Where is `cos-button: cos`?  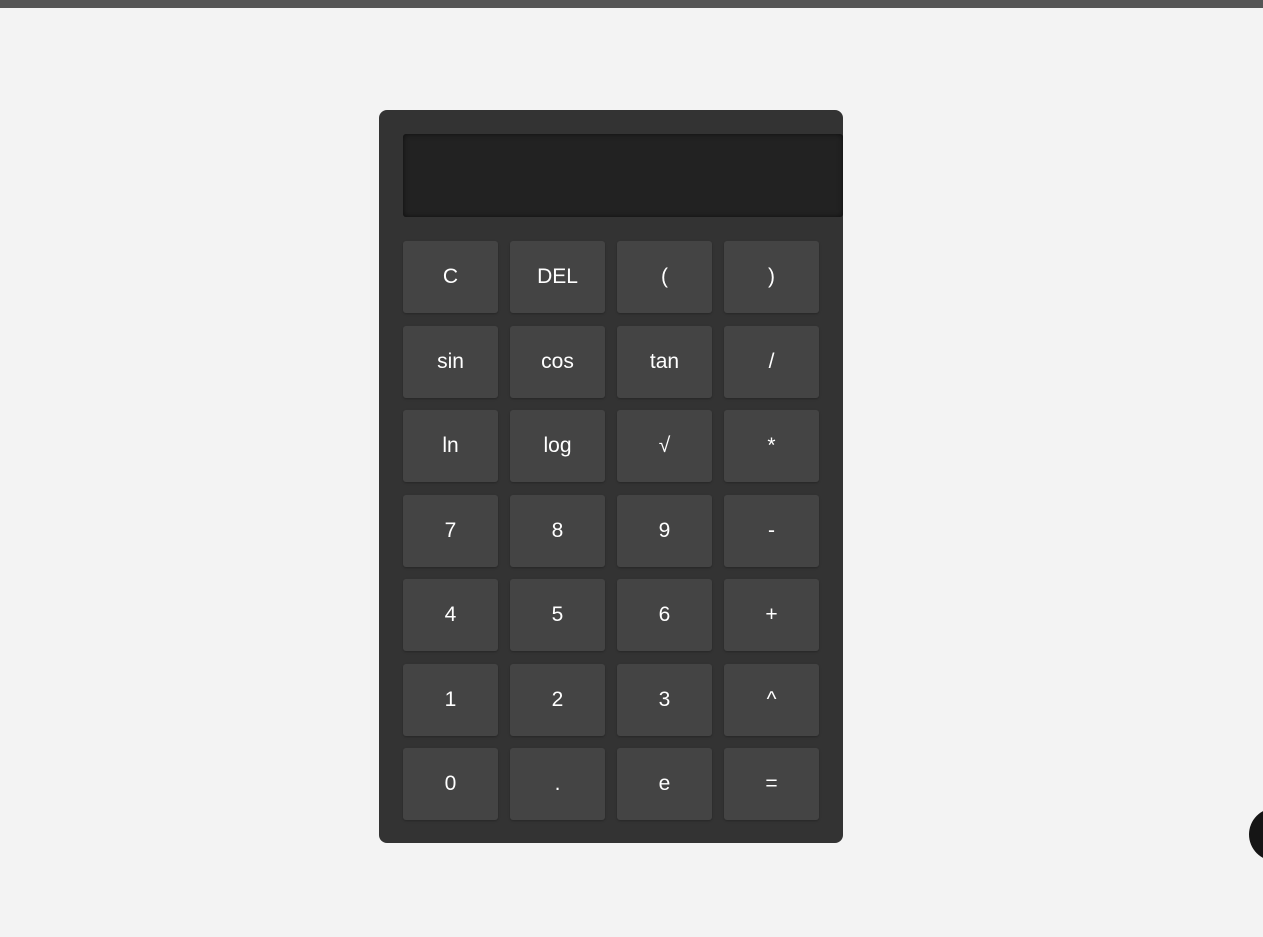
cos-button: cos is located at coordinates (557, 361).